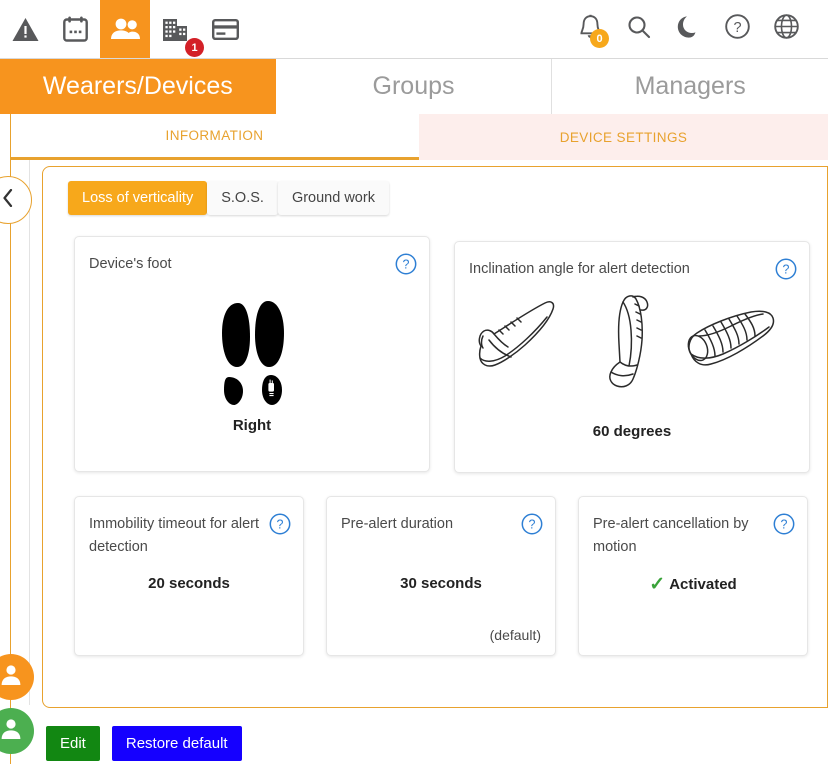 This screenshot has height=764, width=828. I want to click on toolbar-alerts-button, so click(25, 29).